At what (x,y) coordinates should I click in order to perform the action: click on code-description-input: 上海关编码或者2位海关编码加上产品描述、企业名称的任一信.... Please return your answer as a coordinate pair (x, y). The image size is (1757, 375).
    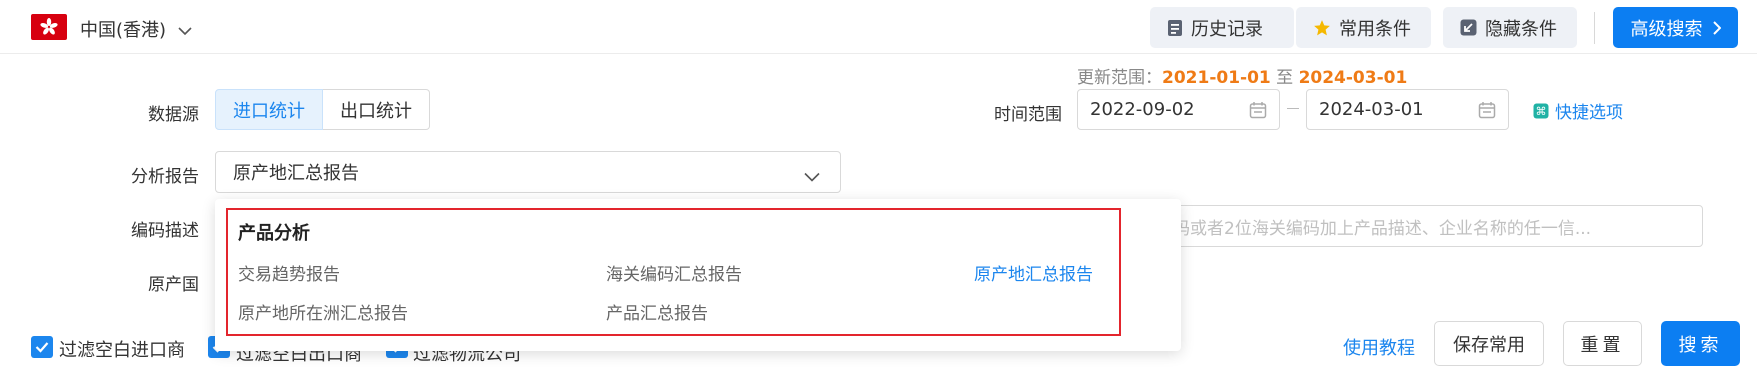
    Looking at the image, I should click on (1396, 226).